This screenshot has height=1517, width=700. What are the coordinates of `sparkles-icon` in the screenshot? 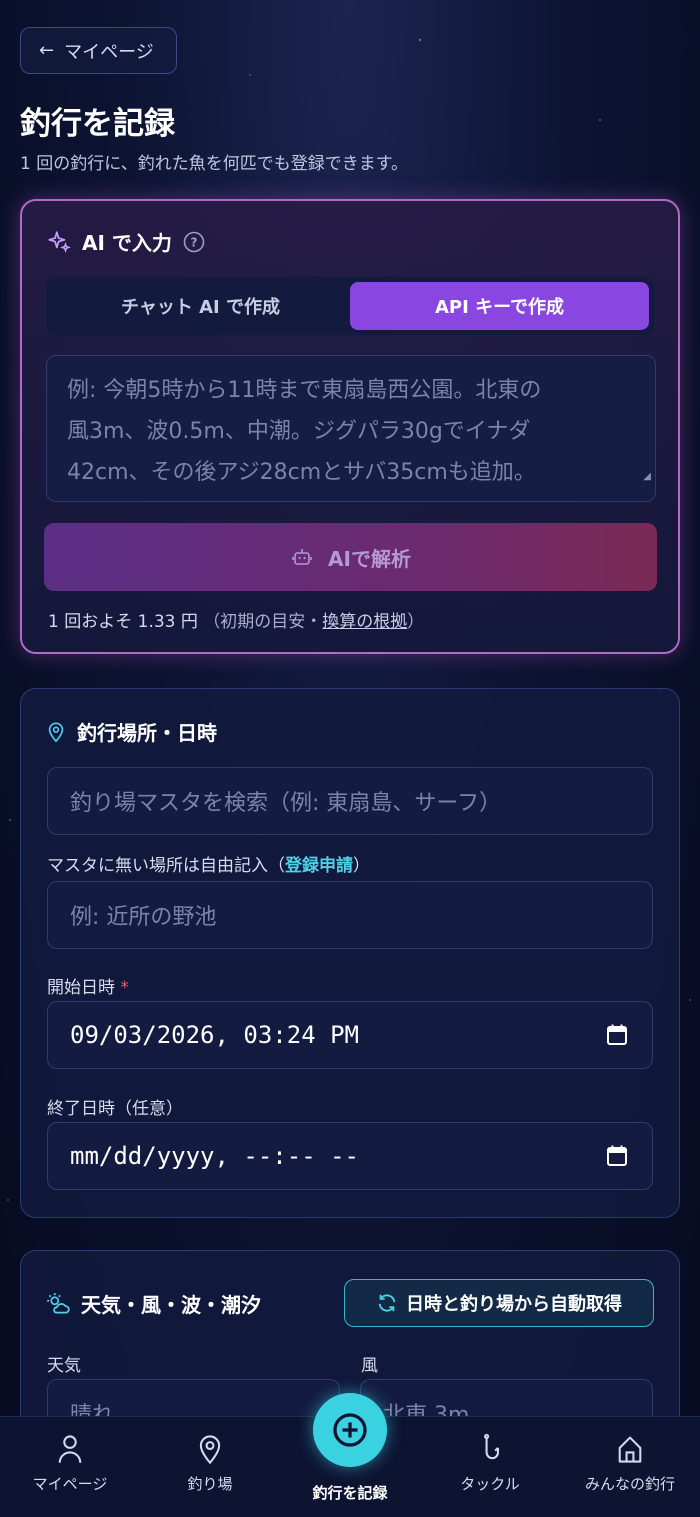 It's located at (59, 241).